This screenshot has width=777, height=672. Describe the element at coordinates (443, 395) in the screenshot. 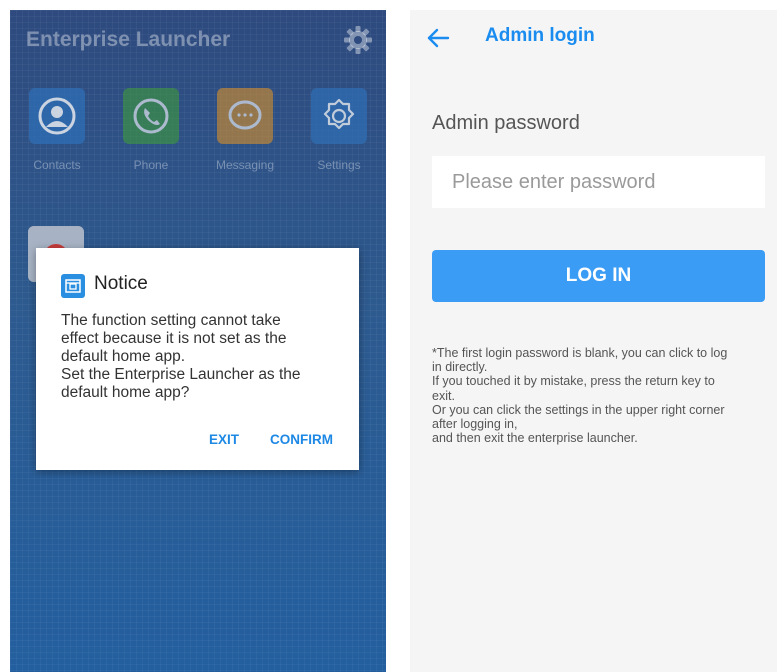

I see `hint-line: exit.` at that location.